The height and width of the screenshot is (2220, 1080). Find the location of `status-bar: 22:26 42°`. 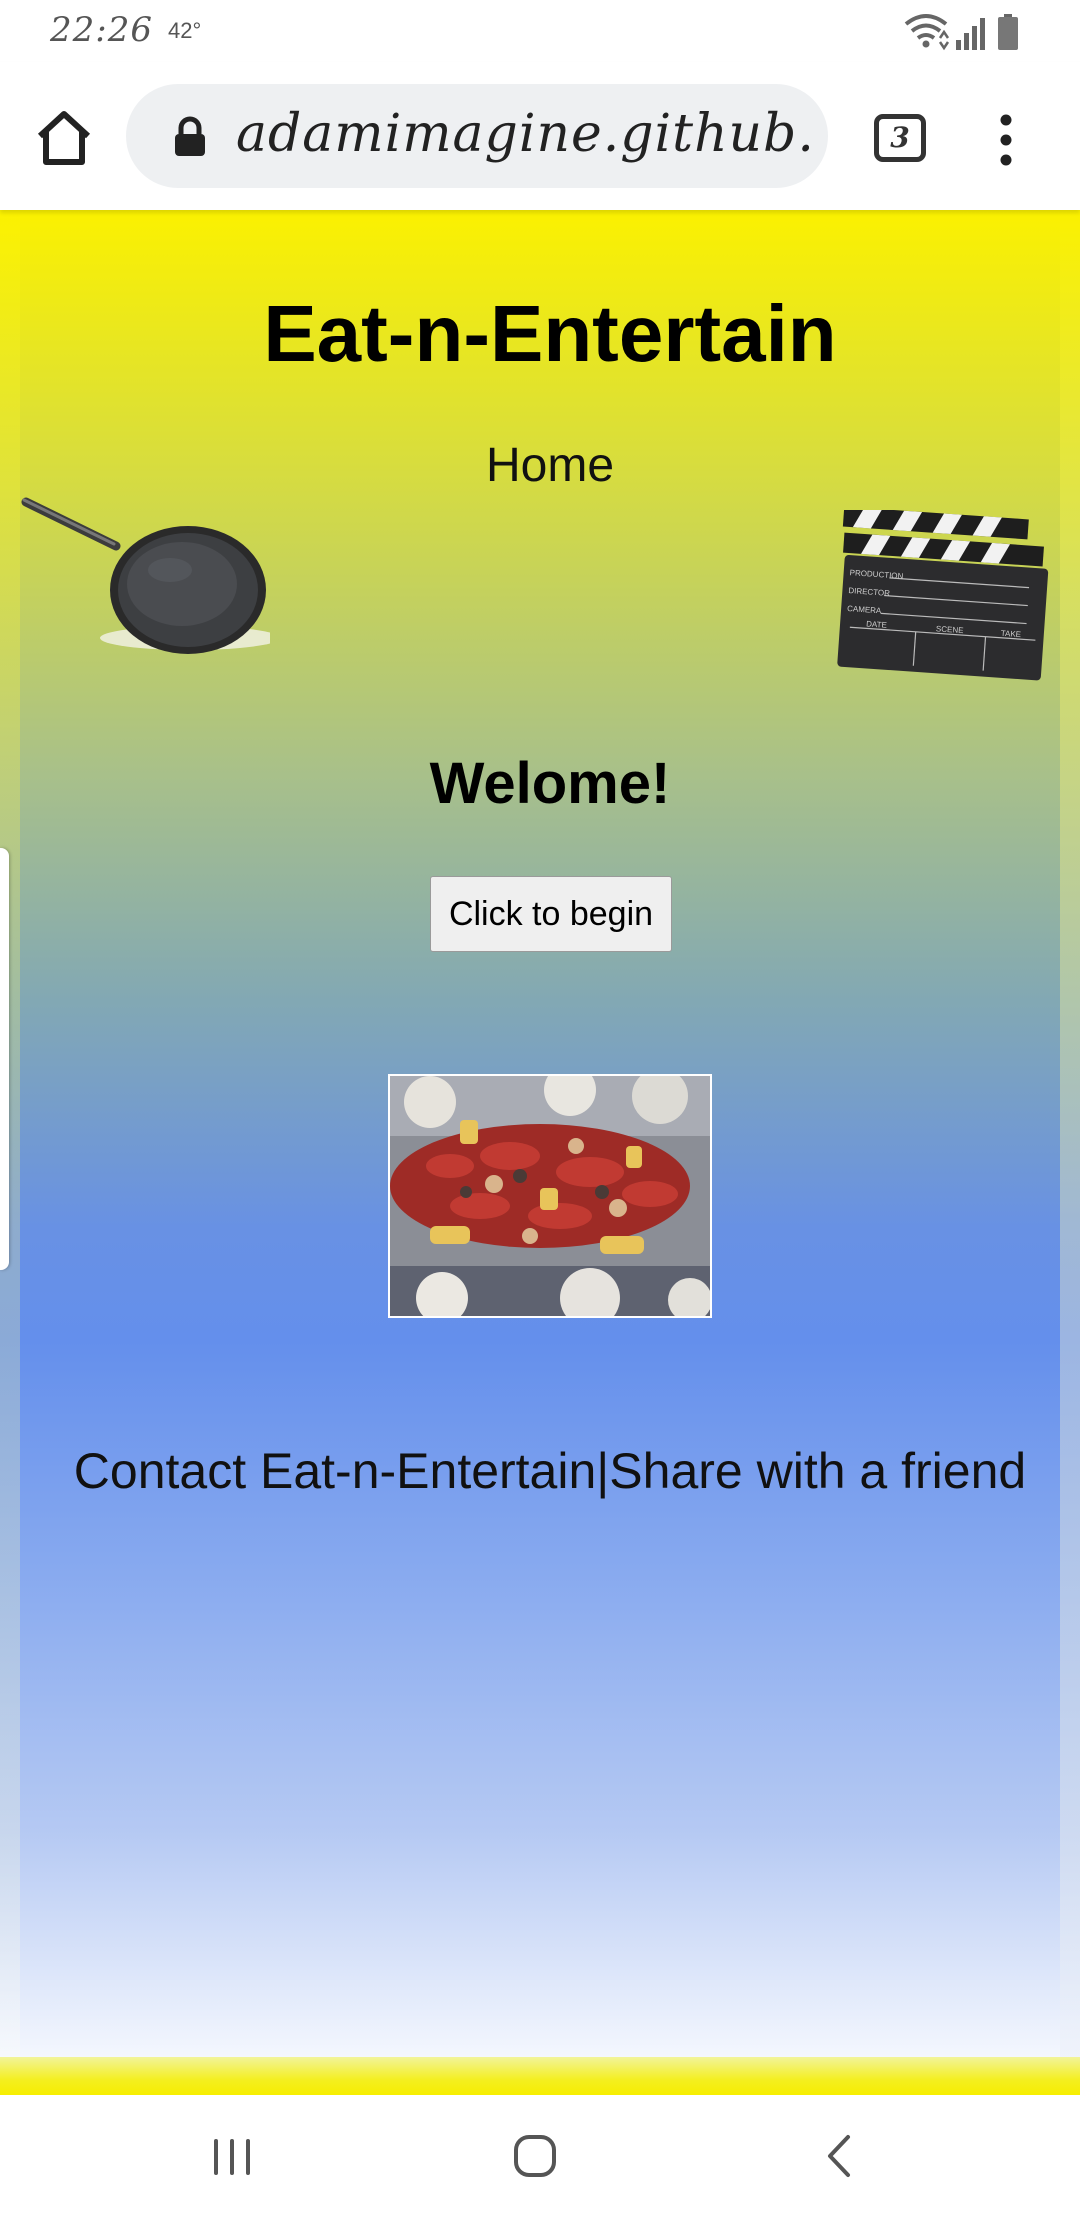

status-bar: 22:26 42° is located at coordinates (540, 31).